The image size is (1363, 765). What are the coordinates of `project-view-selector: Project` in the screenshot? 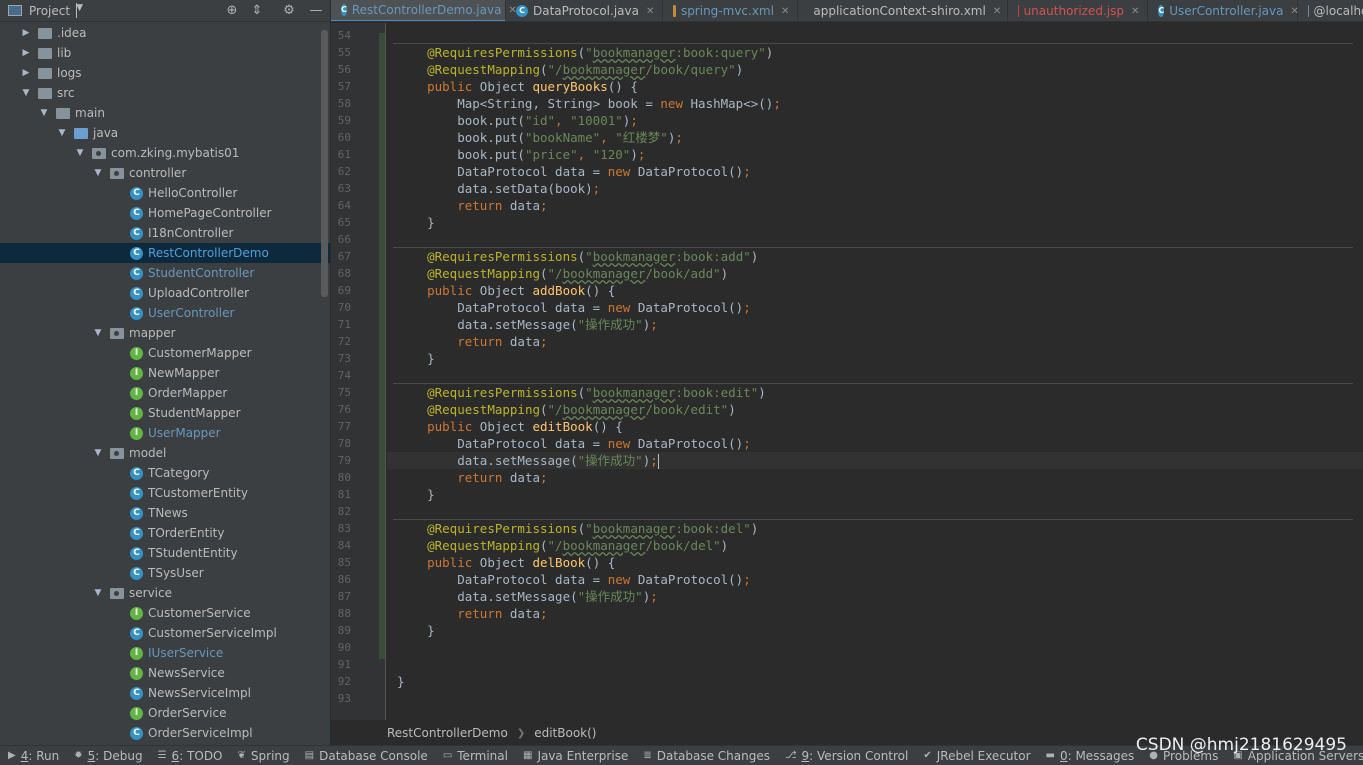 It's located at (49, 11).